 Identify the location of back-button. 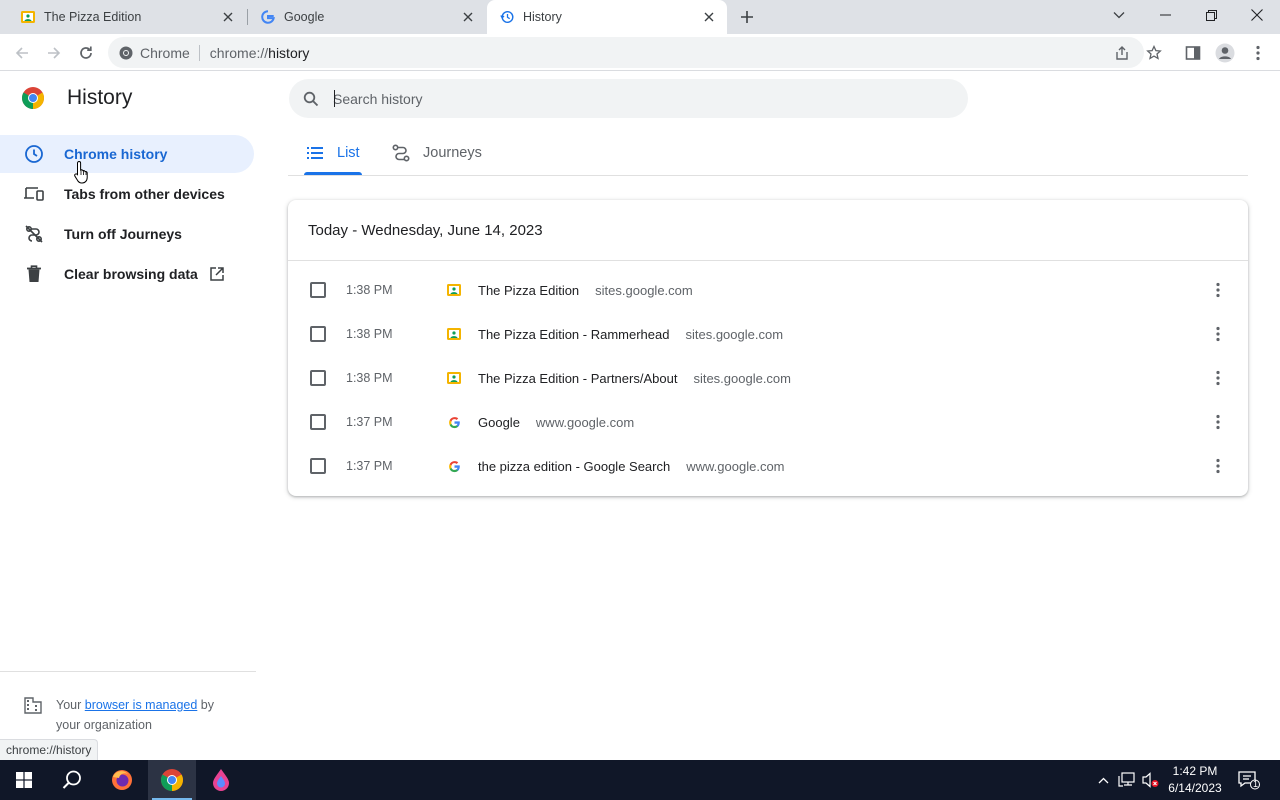
(22, 53).